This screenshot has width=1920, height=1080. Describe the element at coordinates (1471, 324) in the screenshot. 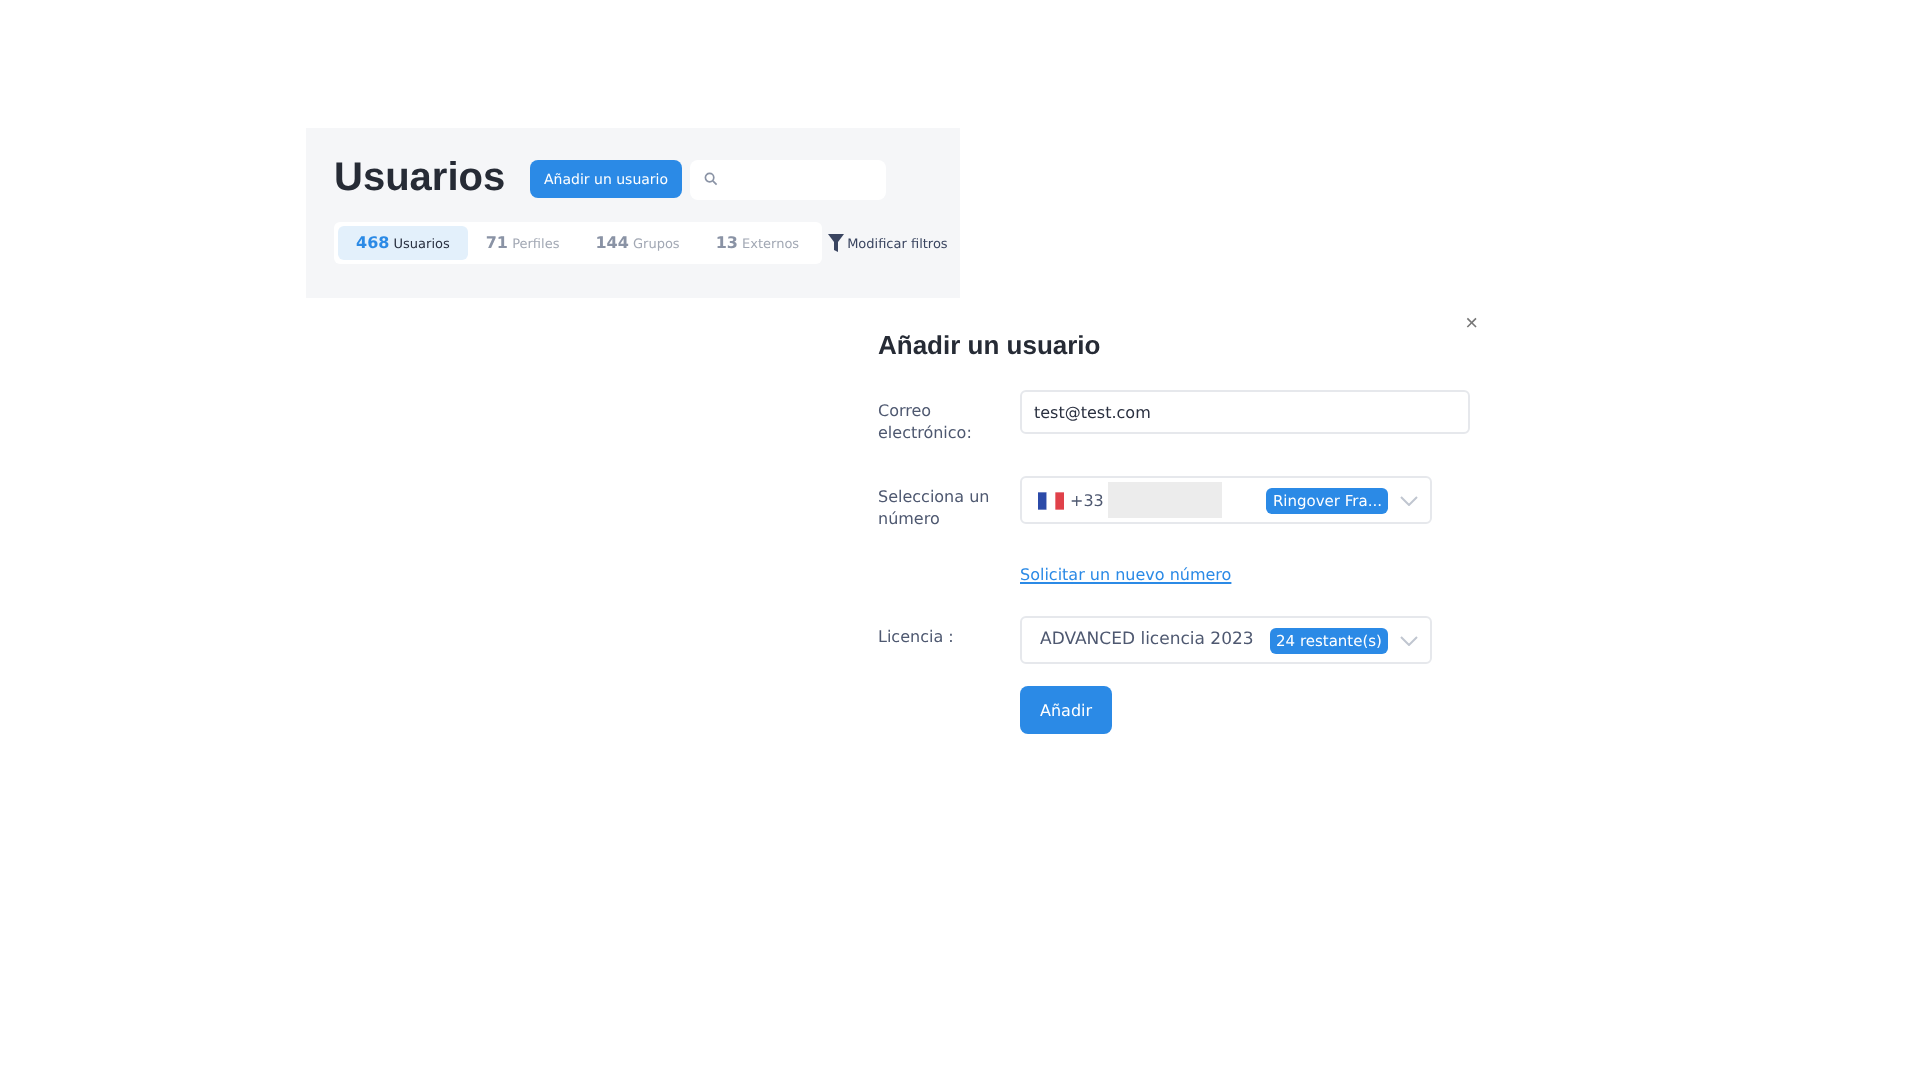

I see `close-button: ×` at that location.